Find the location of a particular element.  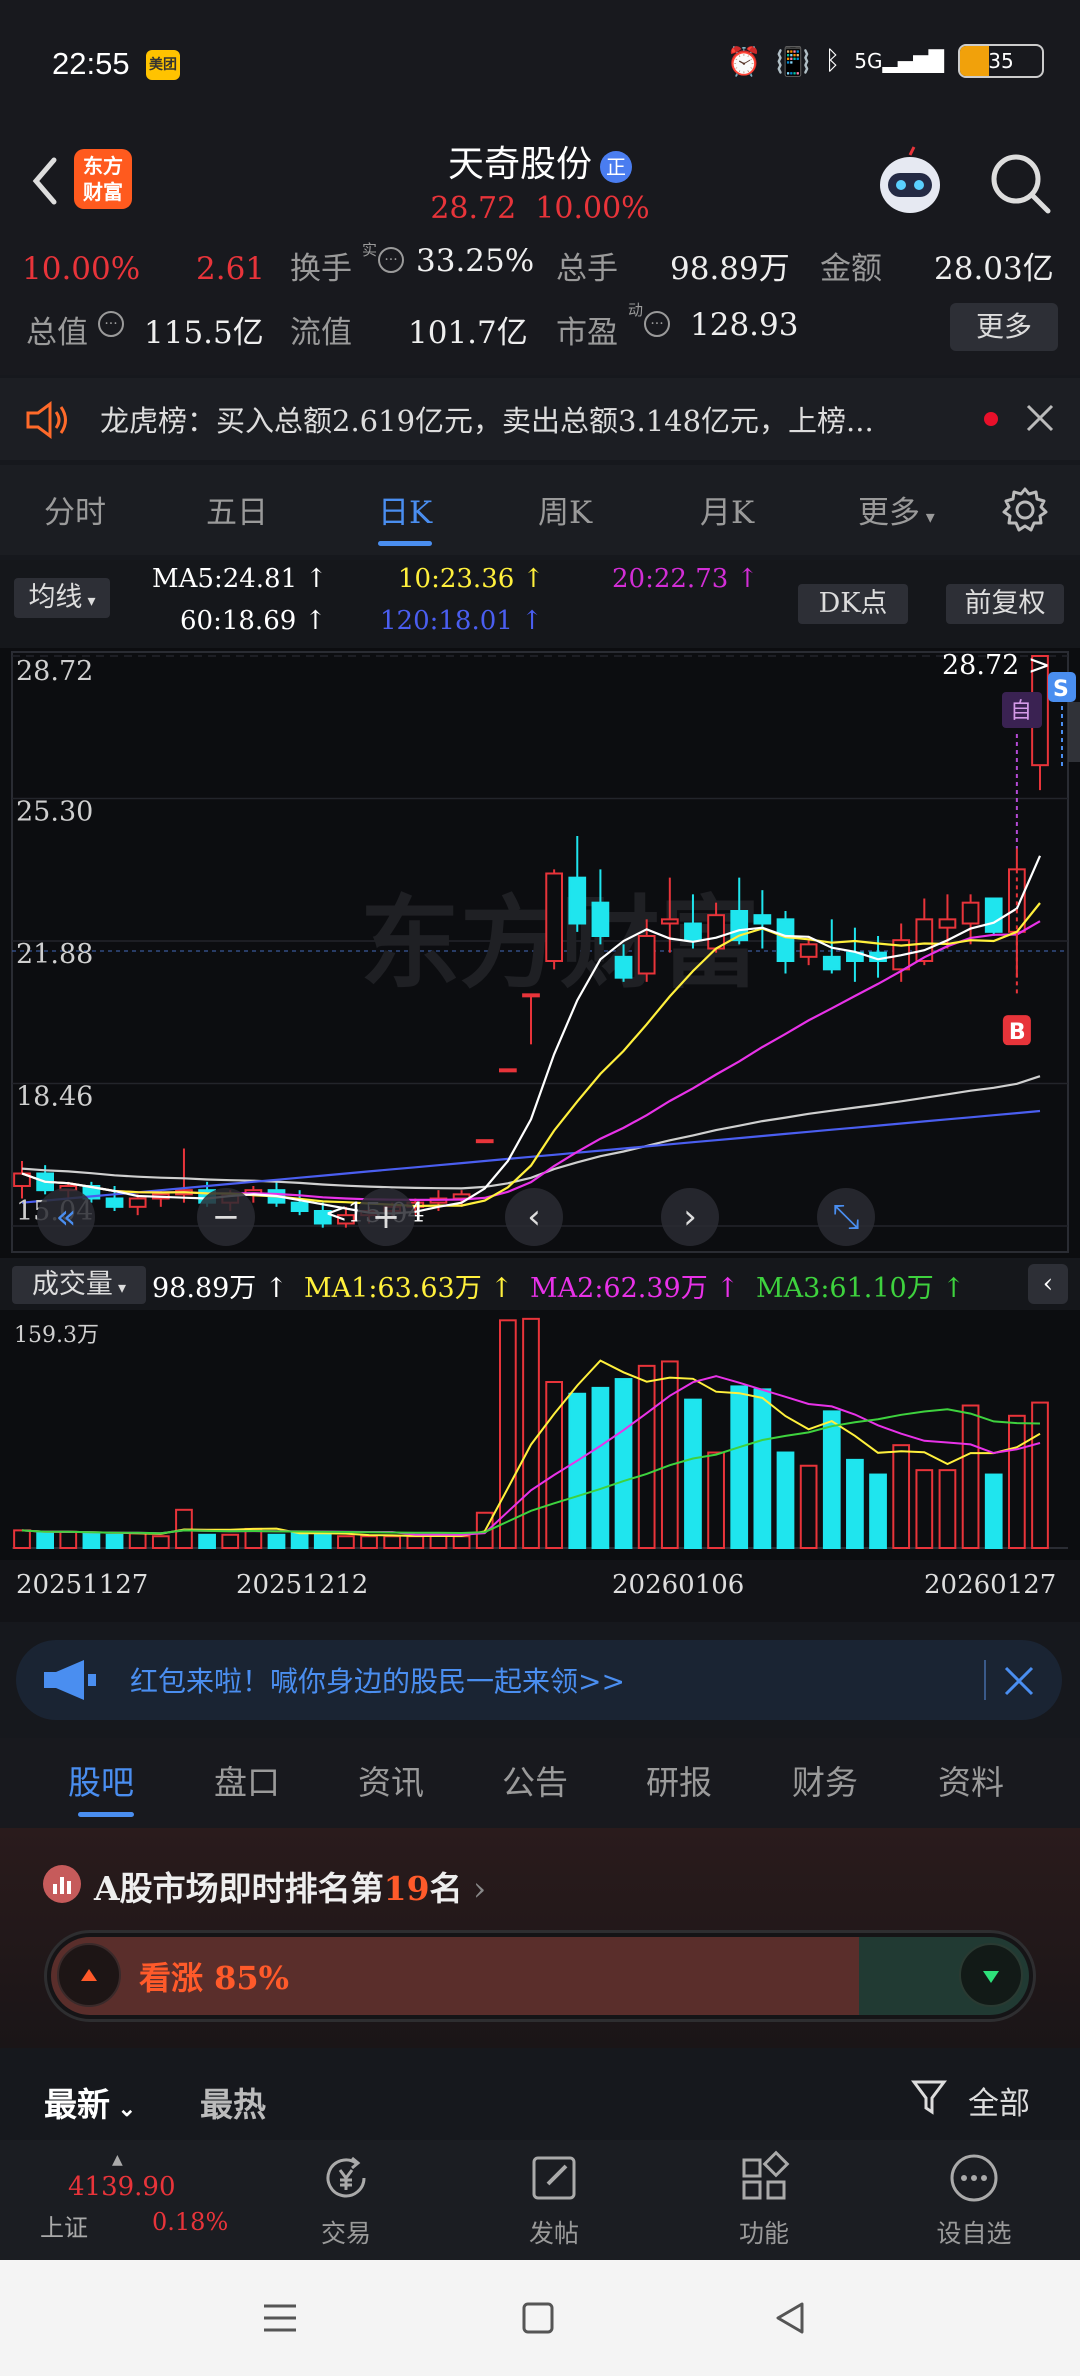

settings-gear-icon is located at coordinates (1025, 510).